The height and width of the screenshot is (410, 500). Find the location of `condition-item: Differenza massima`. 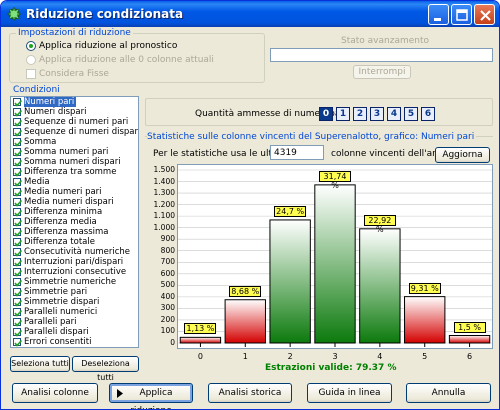

condition-item: Differenza massima is located at coordinates (74, 232).